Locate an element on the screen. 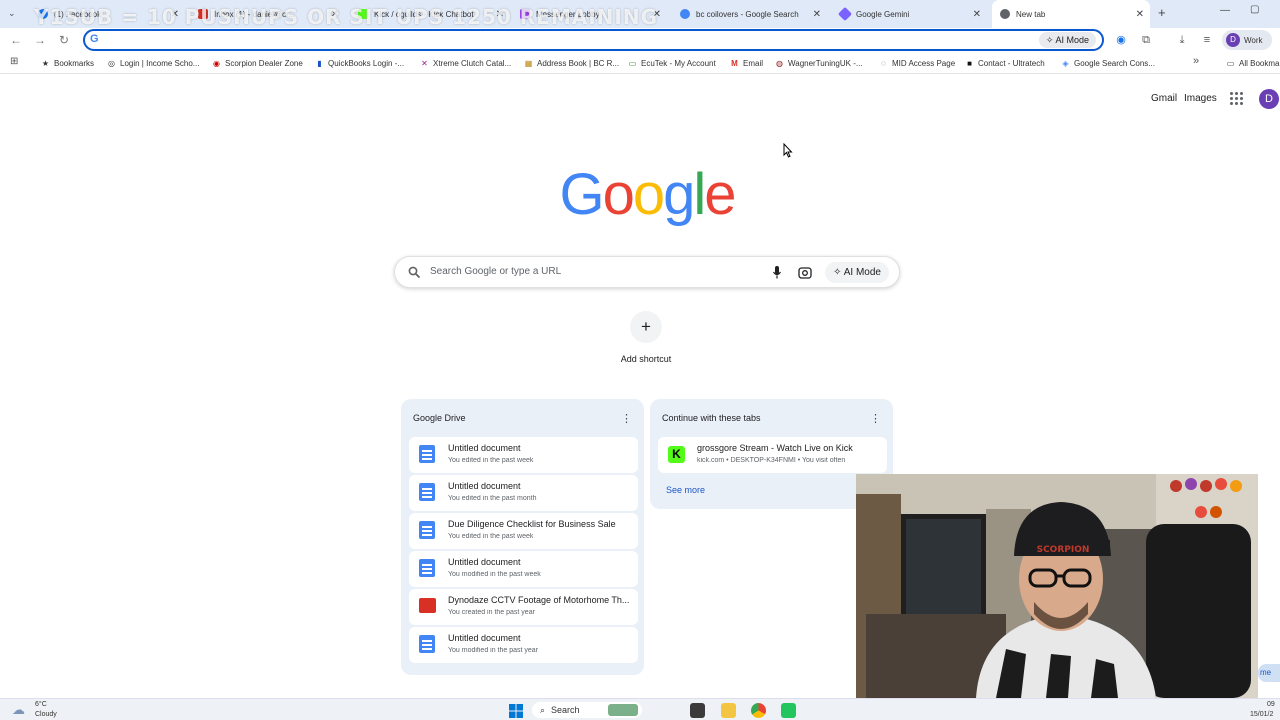 The height and width of the screenshot is (720, 1280). extension-badge-icon: ◉ is located at coordinates (1121, 40).